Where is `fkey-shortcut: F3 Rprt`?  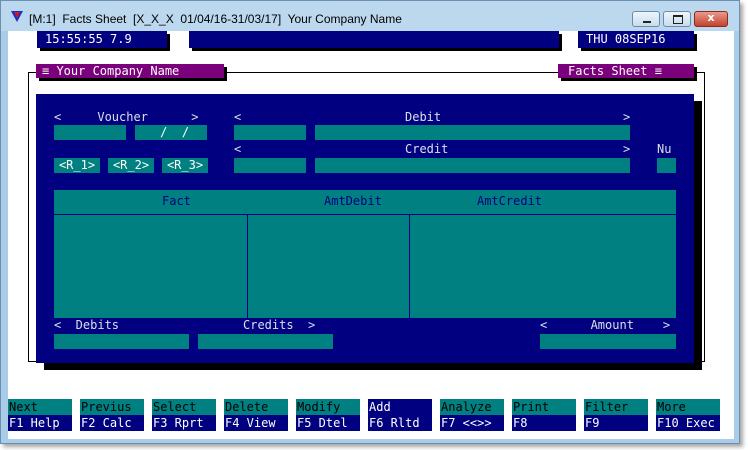
fkey-shortcut: F3 Rprt is located at coordinates (184, 423).